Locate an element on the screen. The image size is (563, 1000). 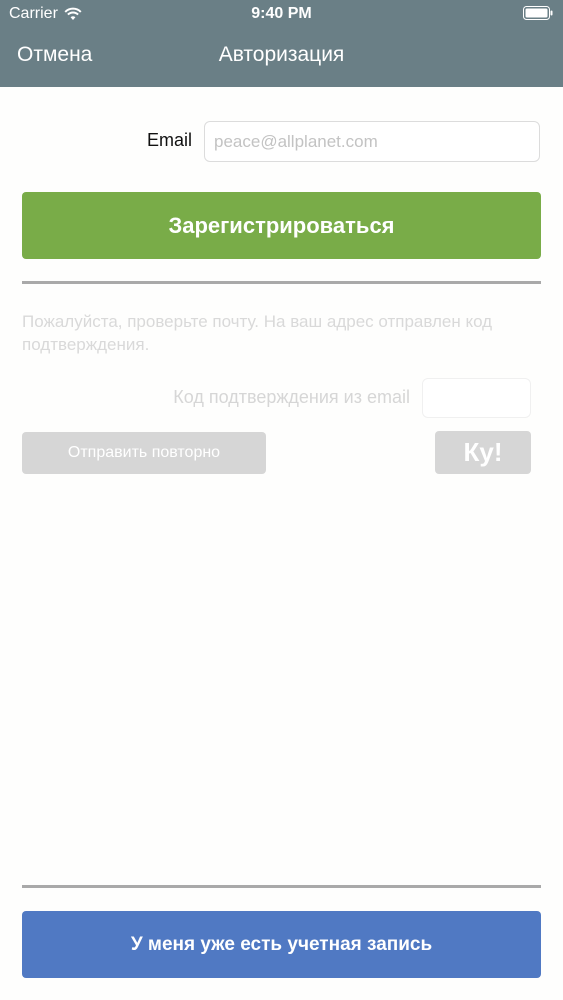
register-button: Зарегистрироваться is located at coordinates (281, 225).